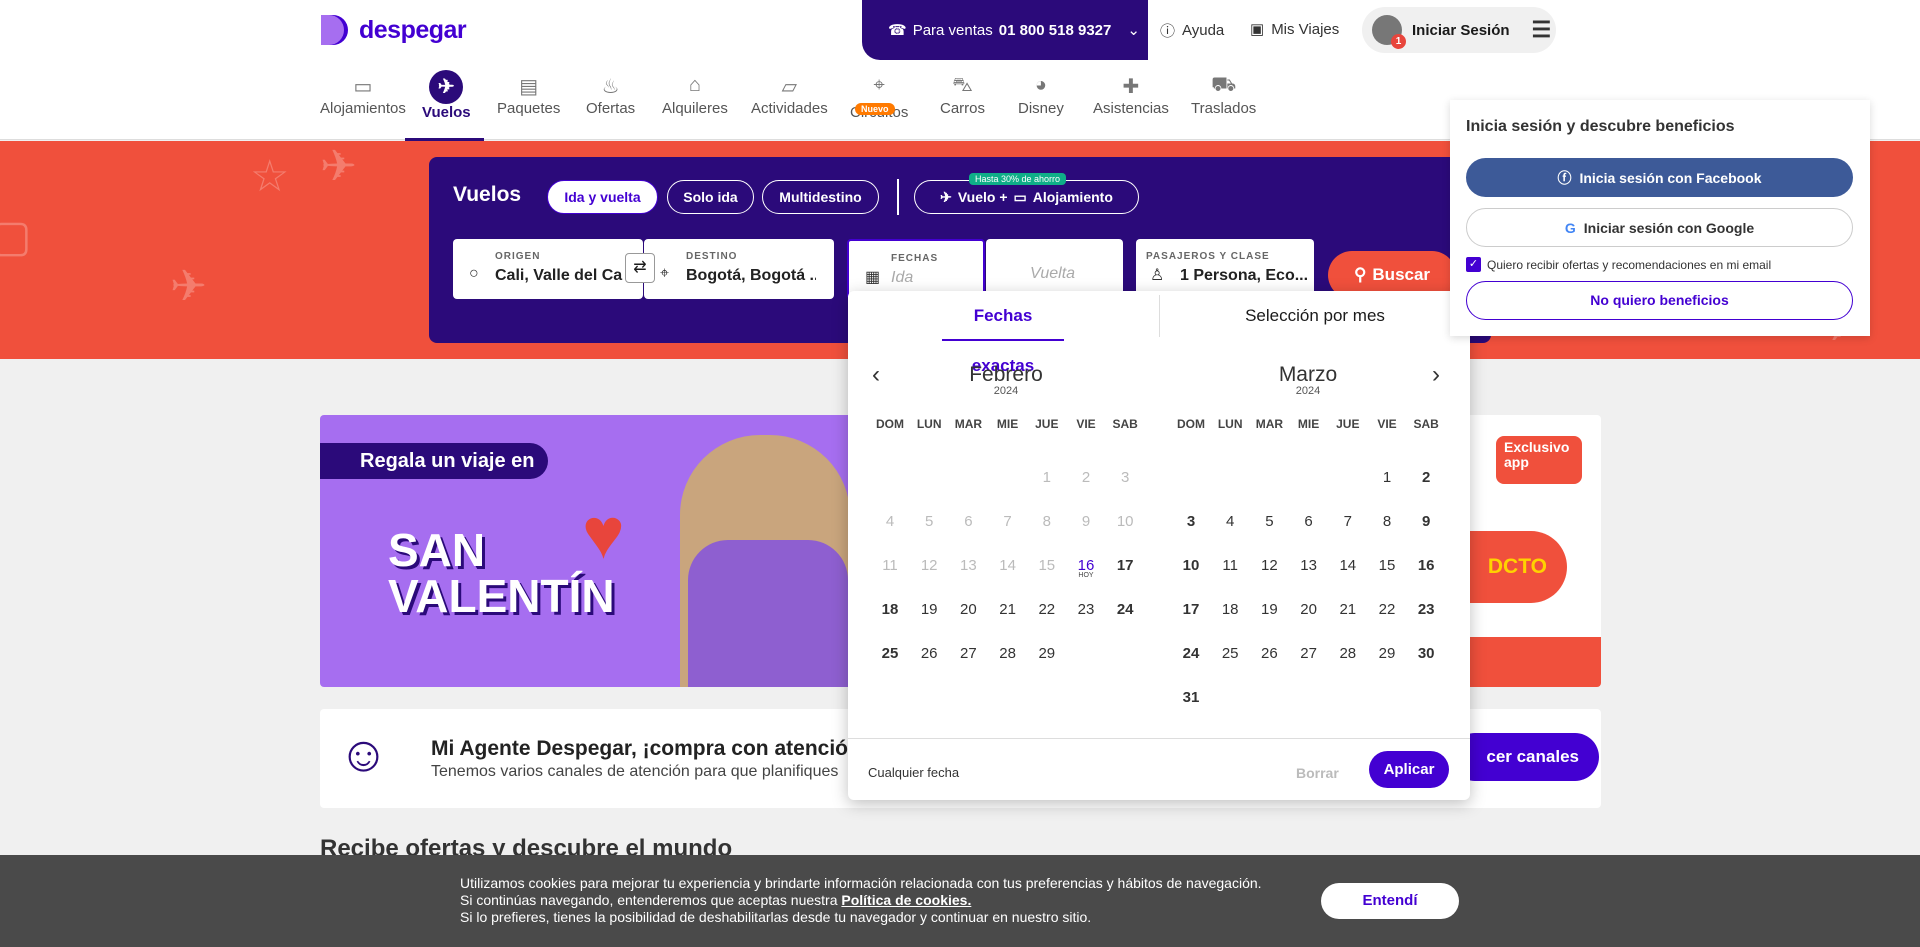  Describe the element at coordinates (1317, 773) in the screenshot. I see `clear-button: Borrar` at that location.